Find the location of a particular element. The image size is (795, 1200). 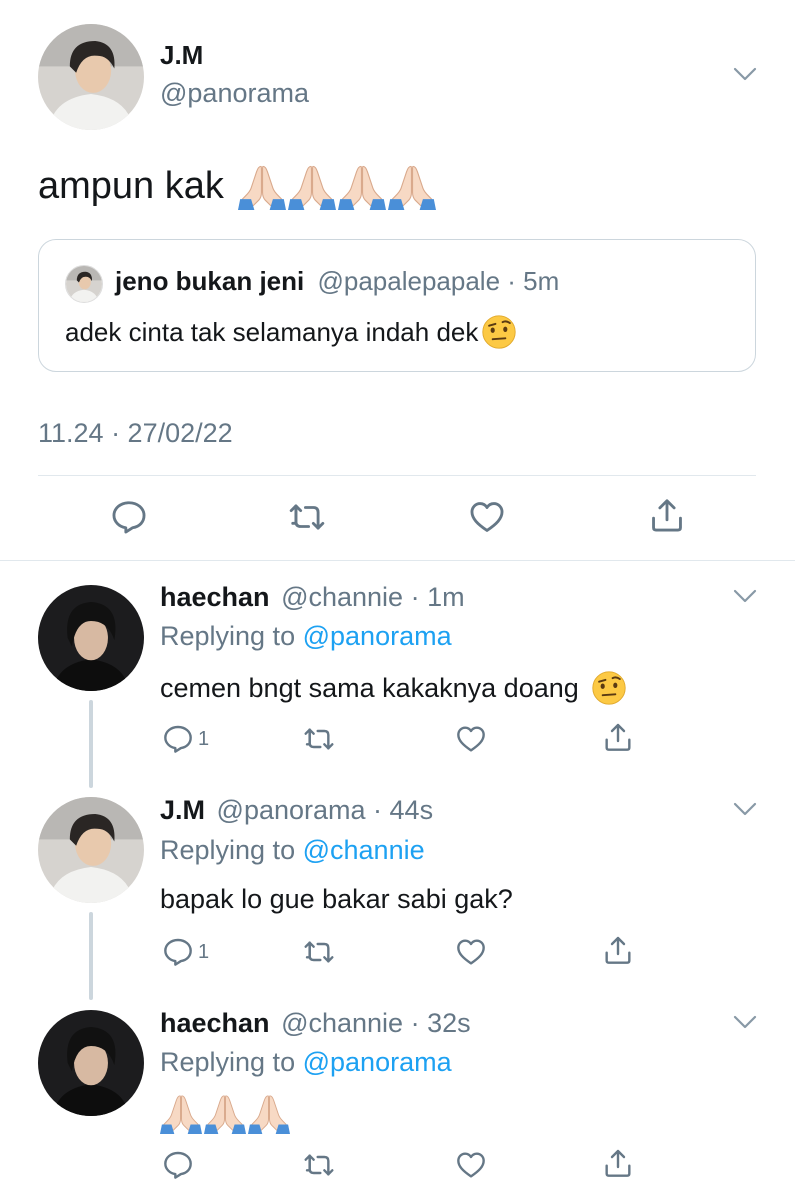

author-avatar is located at coordinates (91, 77).